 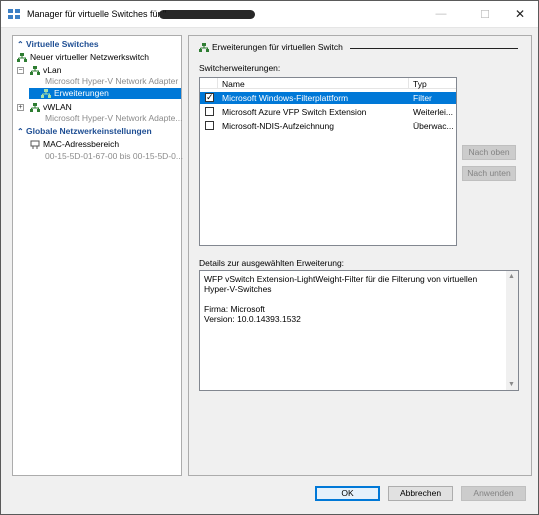 What do you see at coordinates (35, 145) in the screenshot?
I see `network-adapter-icon` at bounding box center [35, 145].